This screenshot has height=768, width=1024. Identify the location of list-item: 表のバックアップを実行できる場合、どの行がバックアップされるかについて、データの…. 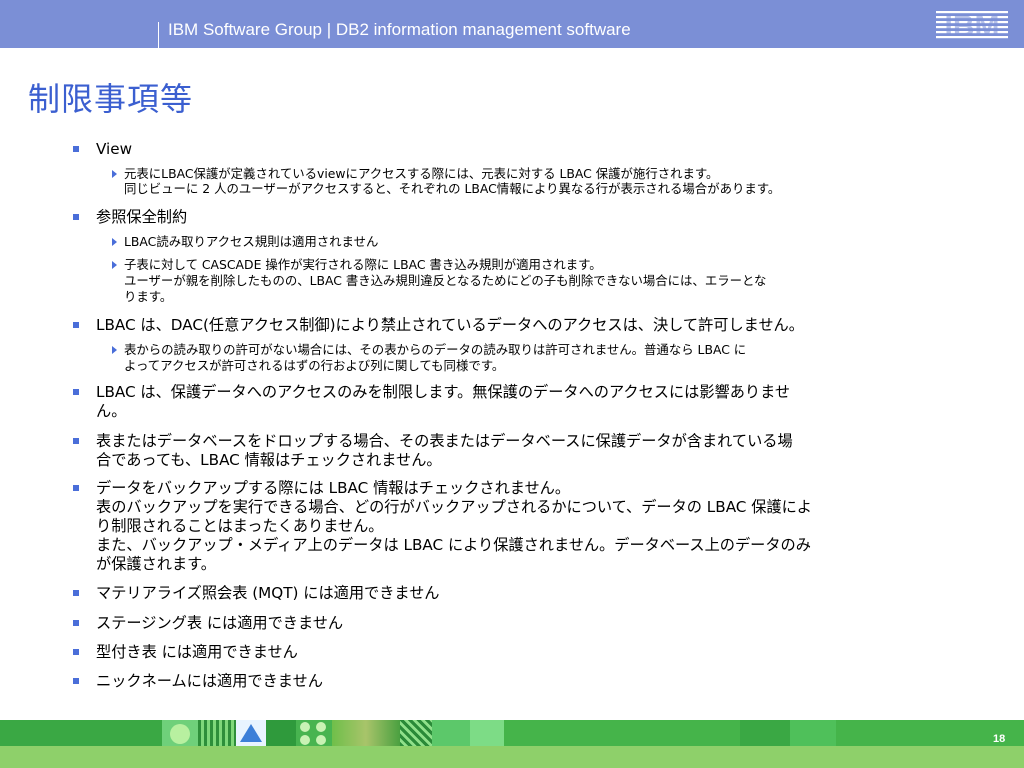
(454, 507).